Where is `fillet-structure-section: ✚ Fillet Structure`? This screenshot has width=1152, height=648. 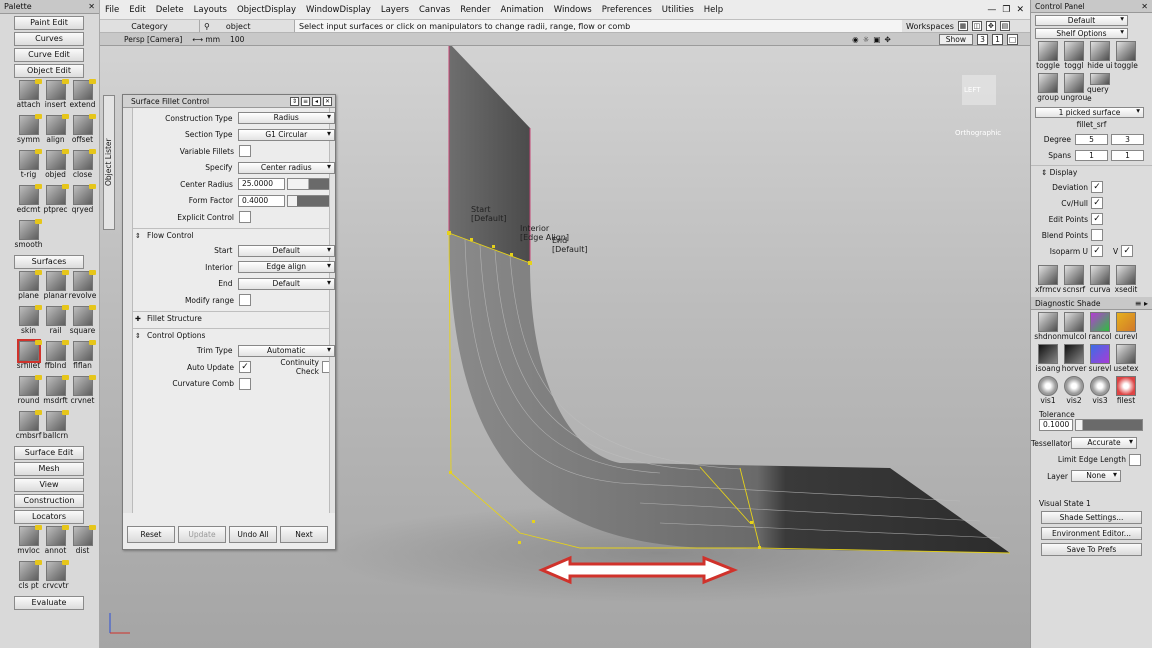 fillet-structure-section: ✚ Fillet Structure is located at coordinates (229, 318).